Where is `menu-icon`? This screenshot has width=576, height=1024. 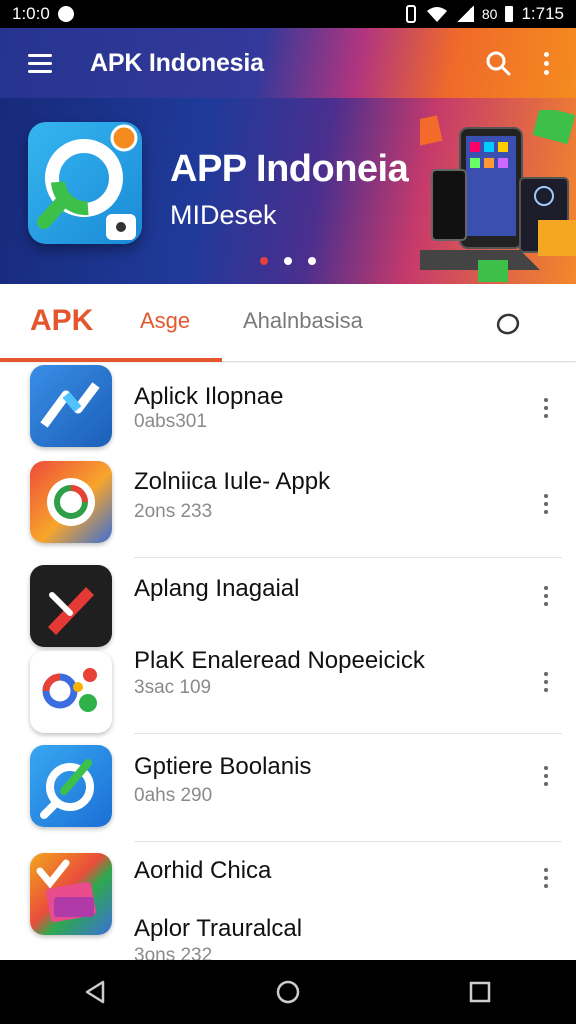
menu-icon is located at coordinates (40, 63).